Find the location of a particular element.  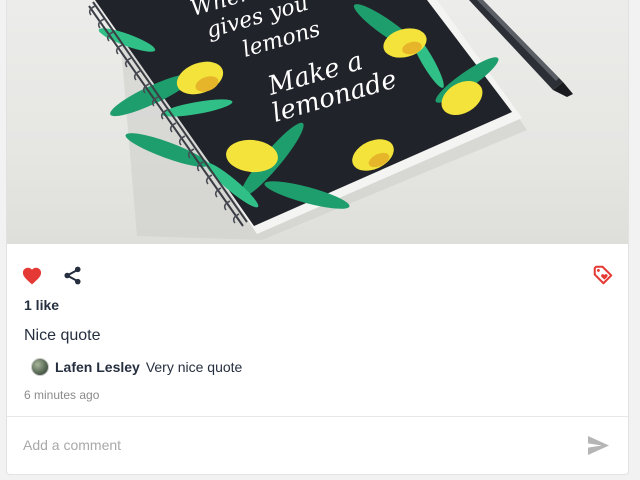

send-icon is located at coordinates (598, 448).